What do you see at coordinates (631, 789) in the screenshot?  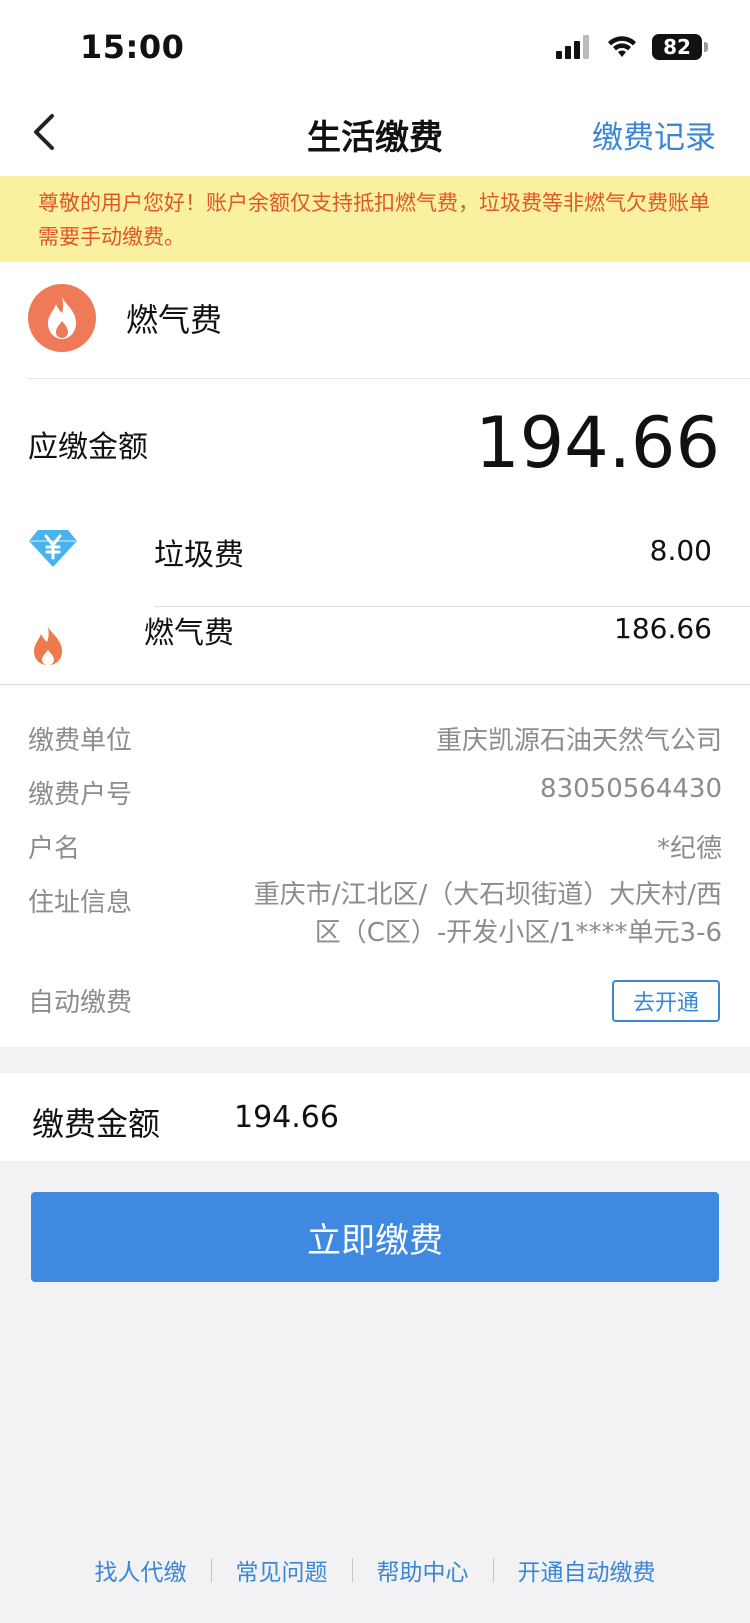 I see `account-value: 83050564430` at bounding box center [631, 789].